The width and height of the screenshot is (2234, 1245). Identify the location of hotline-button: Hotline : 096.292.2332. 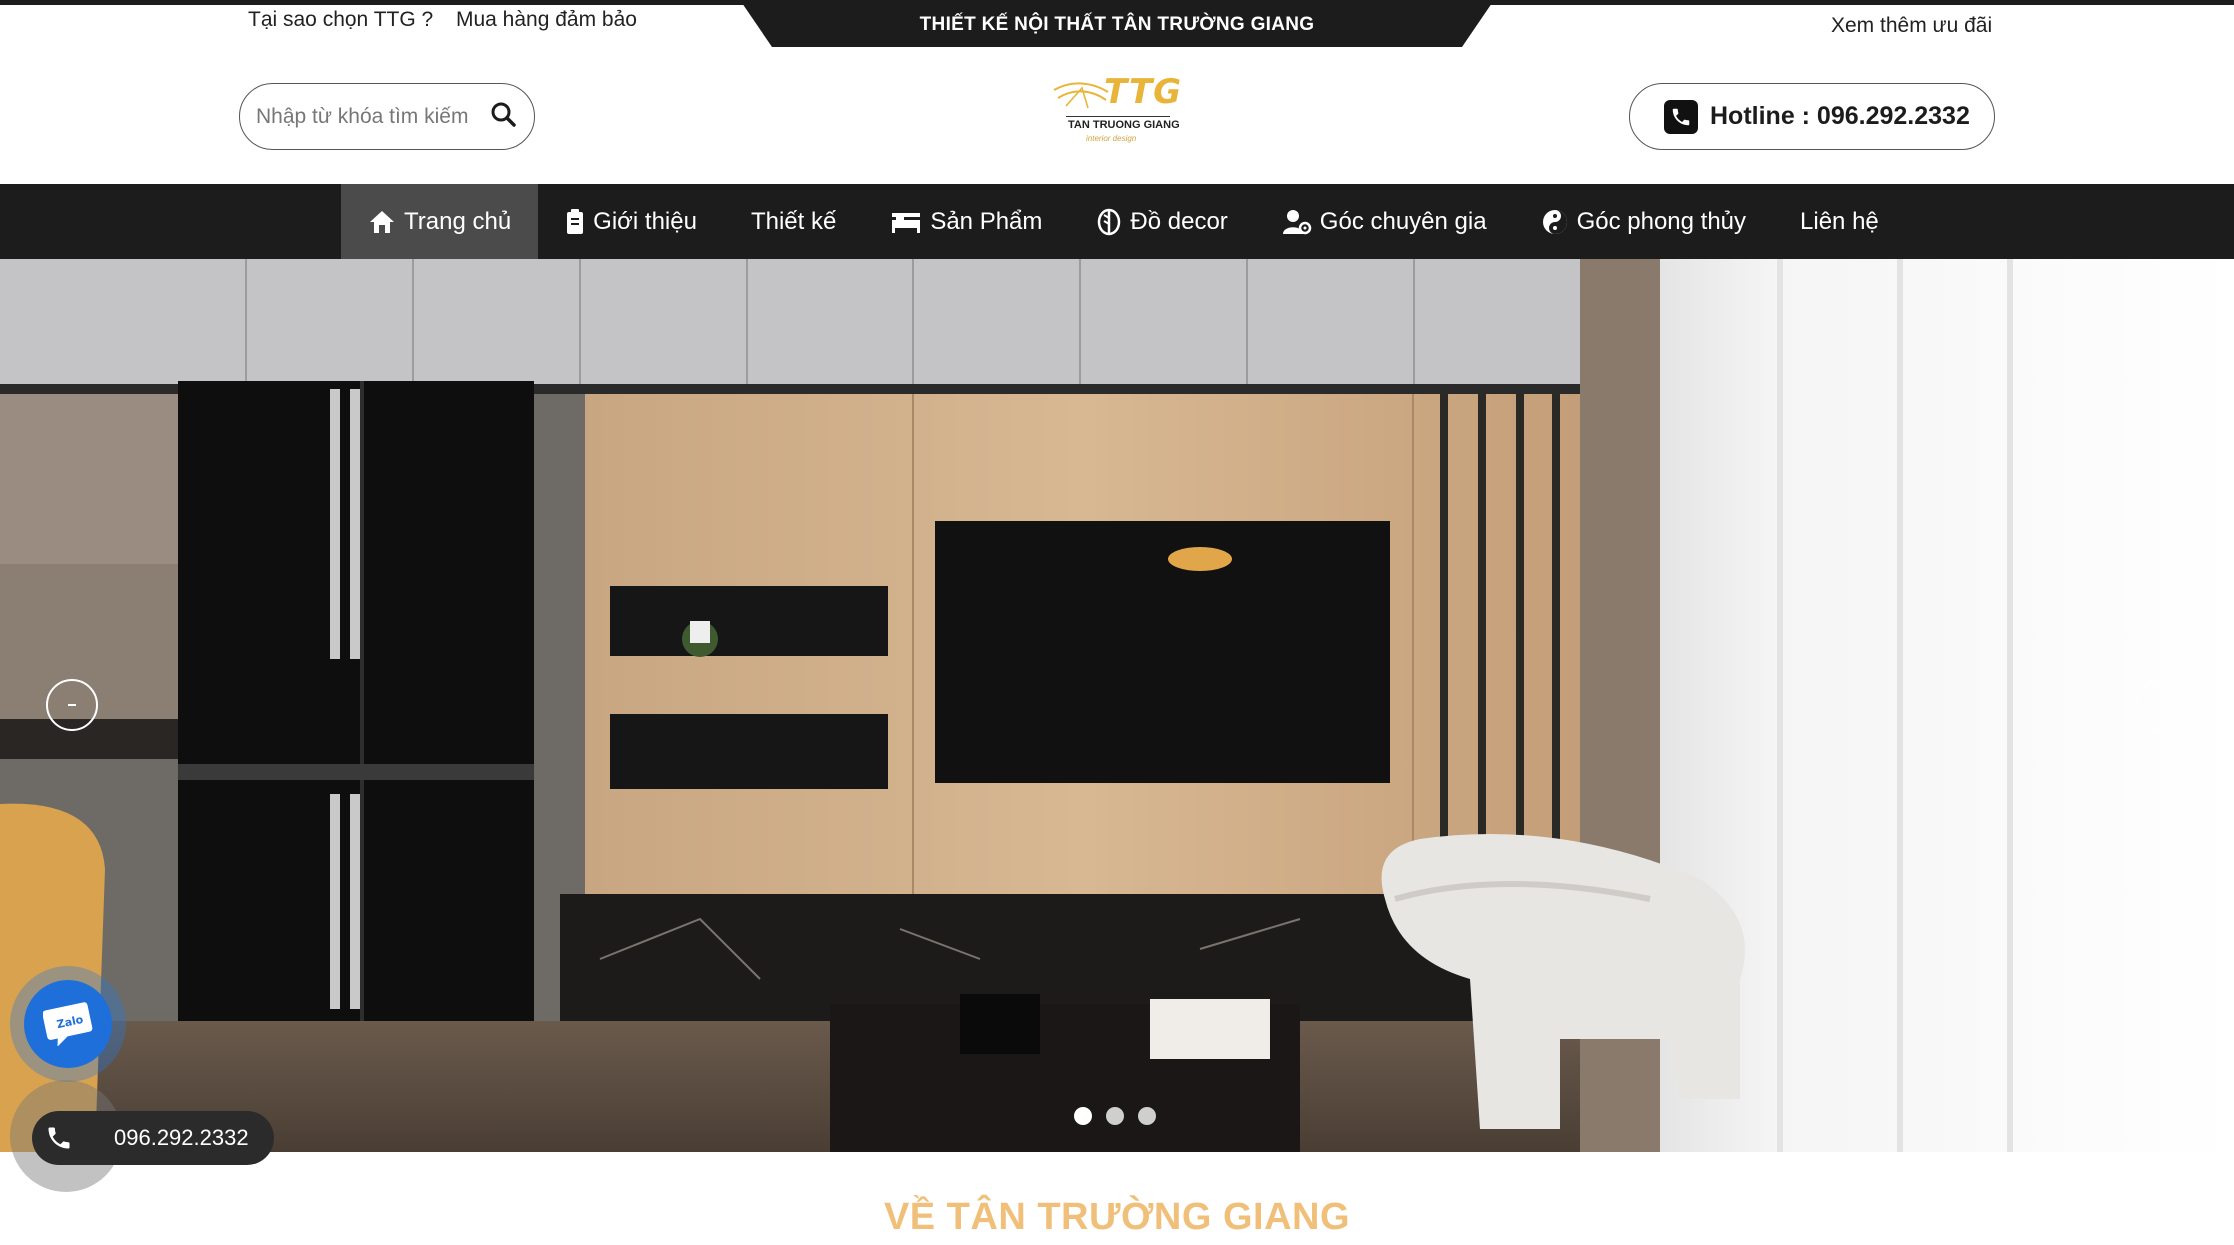
(1812, 116).